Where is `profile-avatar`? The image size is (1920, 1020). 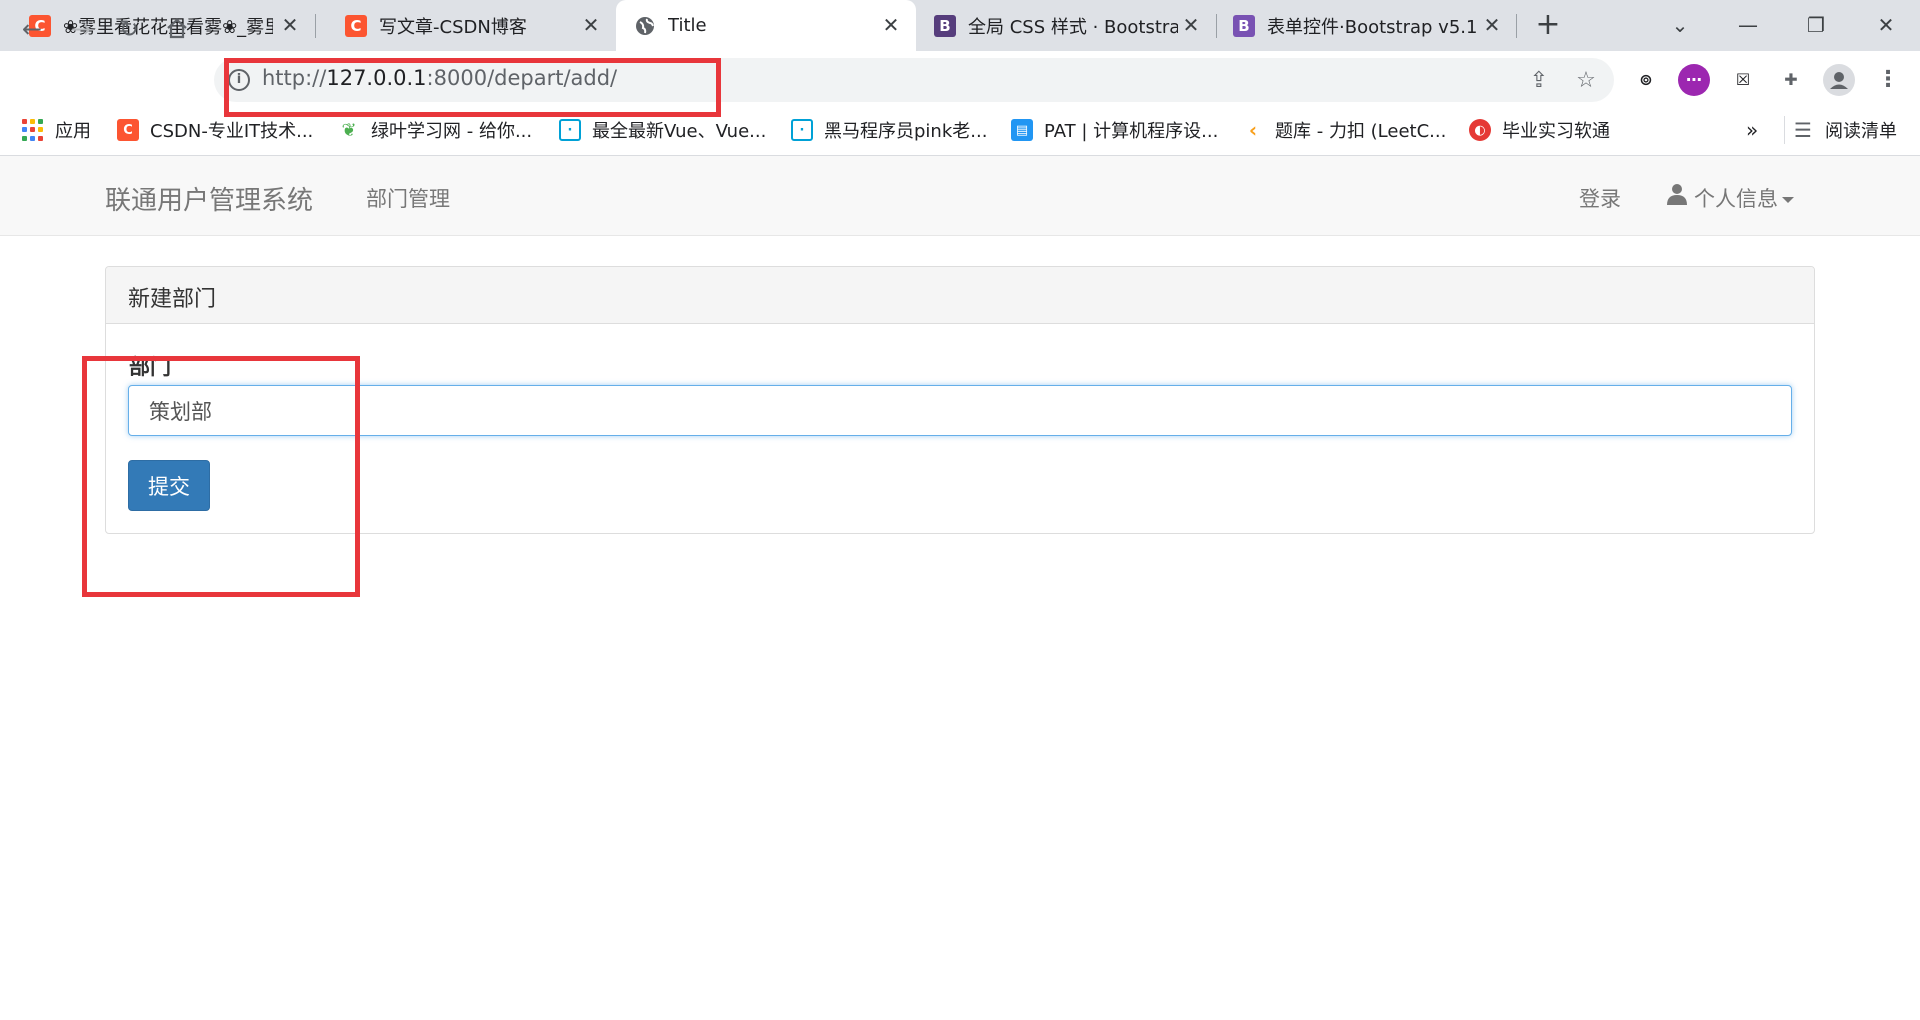 profile-avatar is located at coordinates (1839, 80).